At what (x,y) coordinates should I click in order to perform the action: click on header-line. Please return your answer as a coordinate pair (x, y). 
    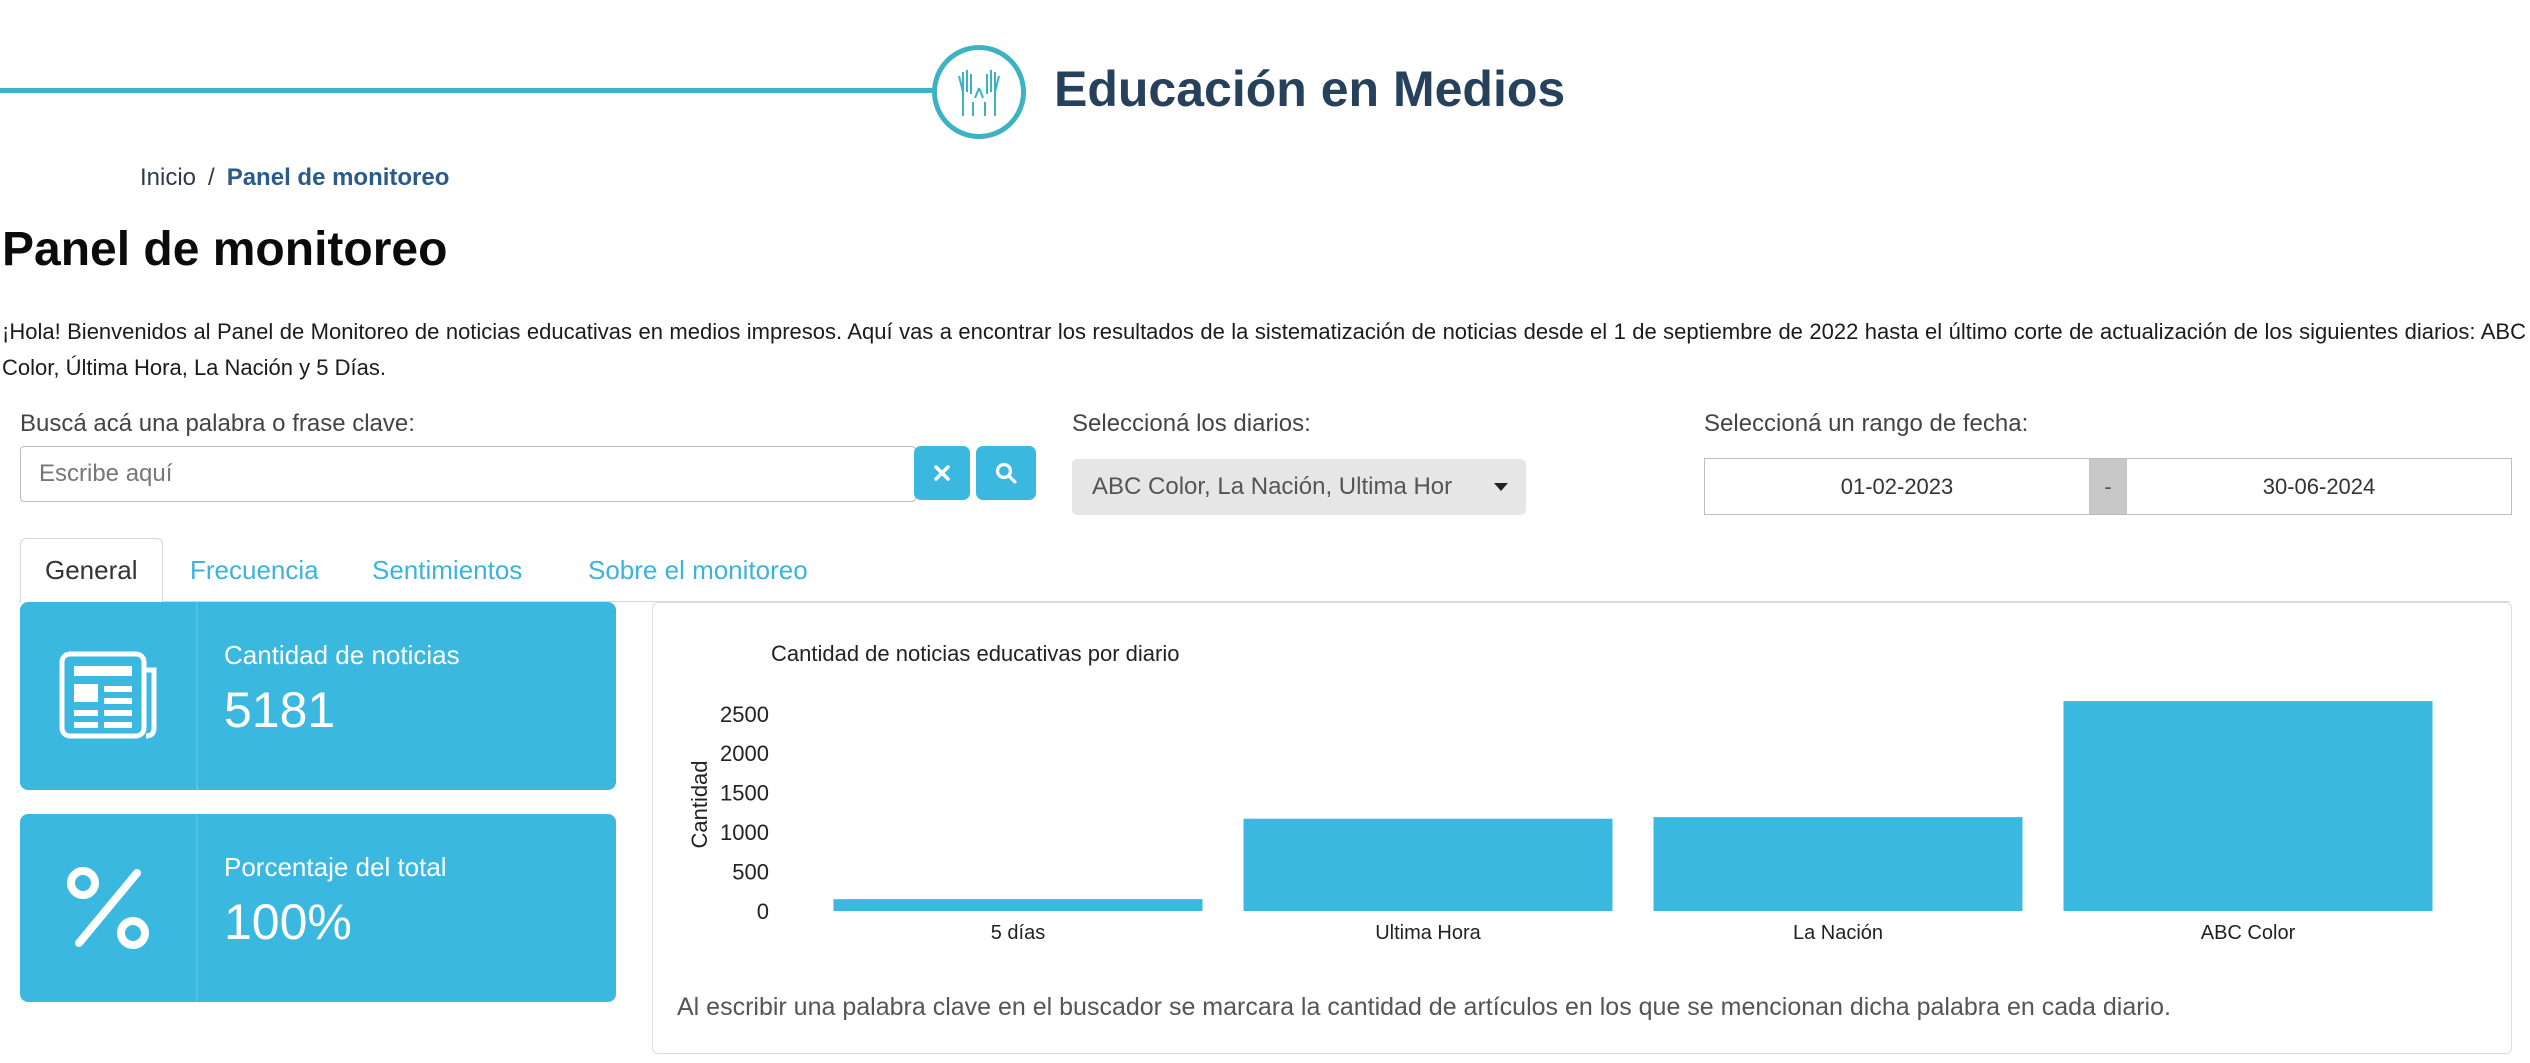
    Looking at the image, I should click on (467, 90).